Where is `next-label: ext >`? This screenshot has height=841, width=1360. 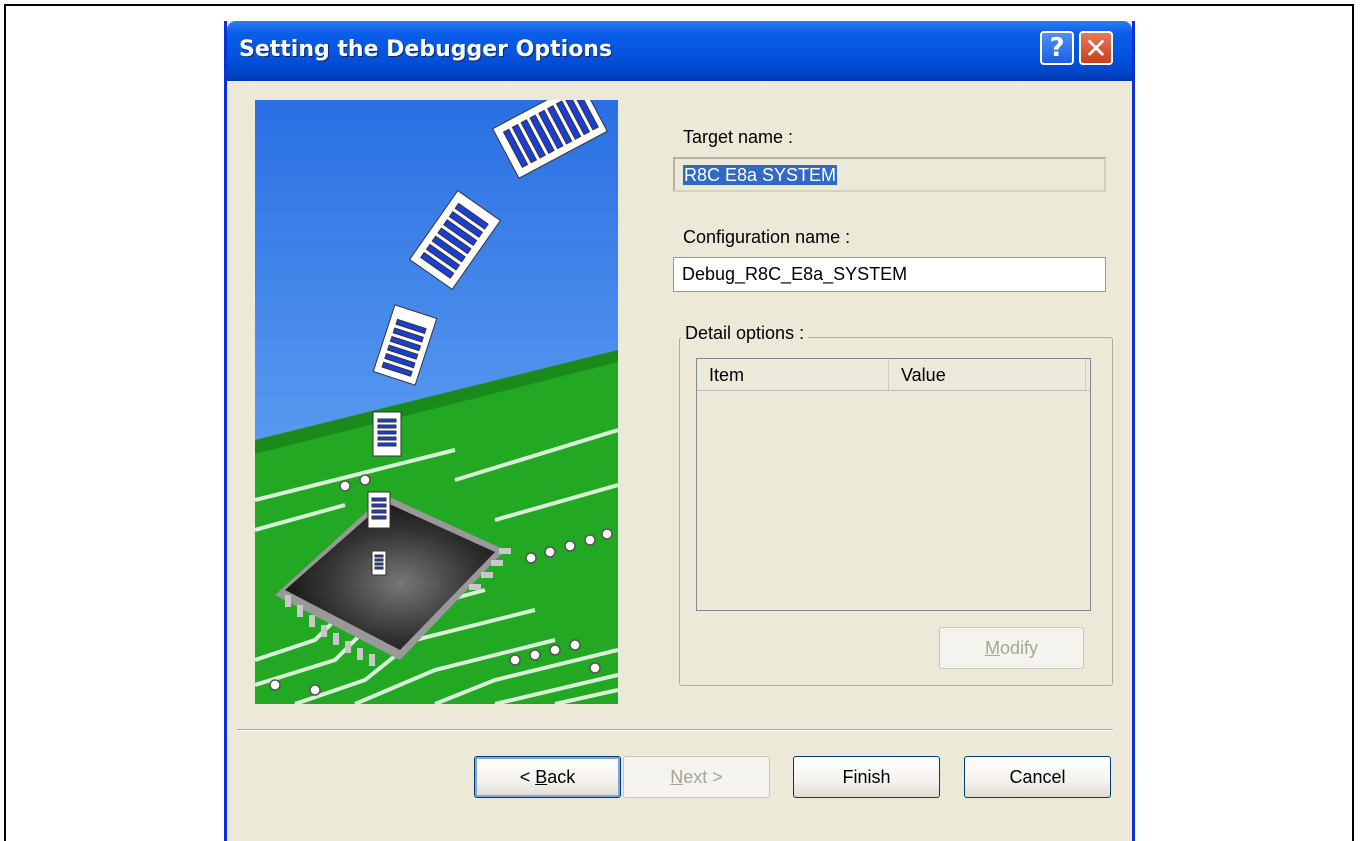 next-label: ext > is located at coordinates (703, 776).